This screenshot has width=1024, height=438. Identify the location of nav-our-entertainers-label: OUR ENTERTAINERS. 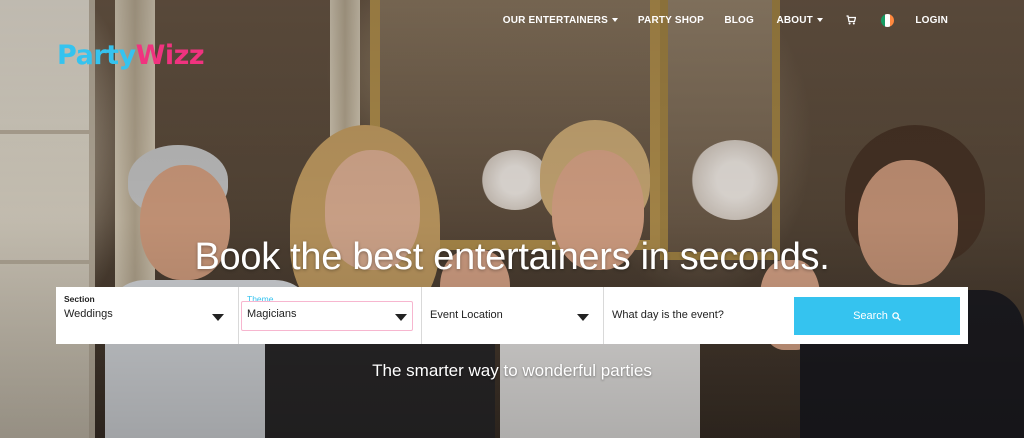
(555, 20).